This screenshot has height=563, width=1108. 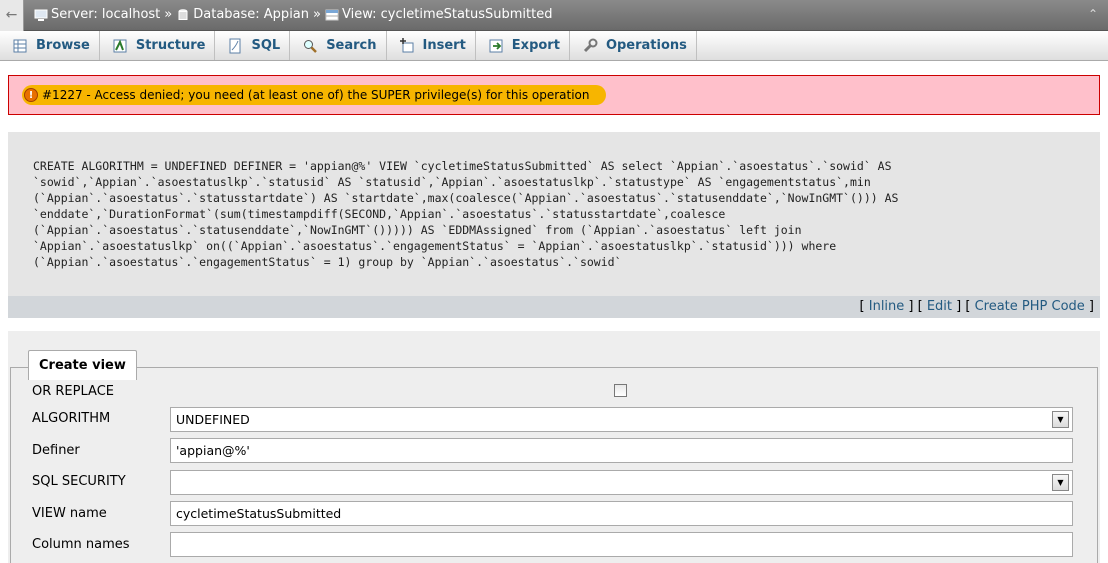 I want to click on tab-browse-label: Browse, so click(x=63, y=45).